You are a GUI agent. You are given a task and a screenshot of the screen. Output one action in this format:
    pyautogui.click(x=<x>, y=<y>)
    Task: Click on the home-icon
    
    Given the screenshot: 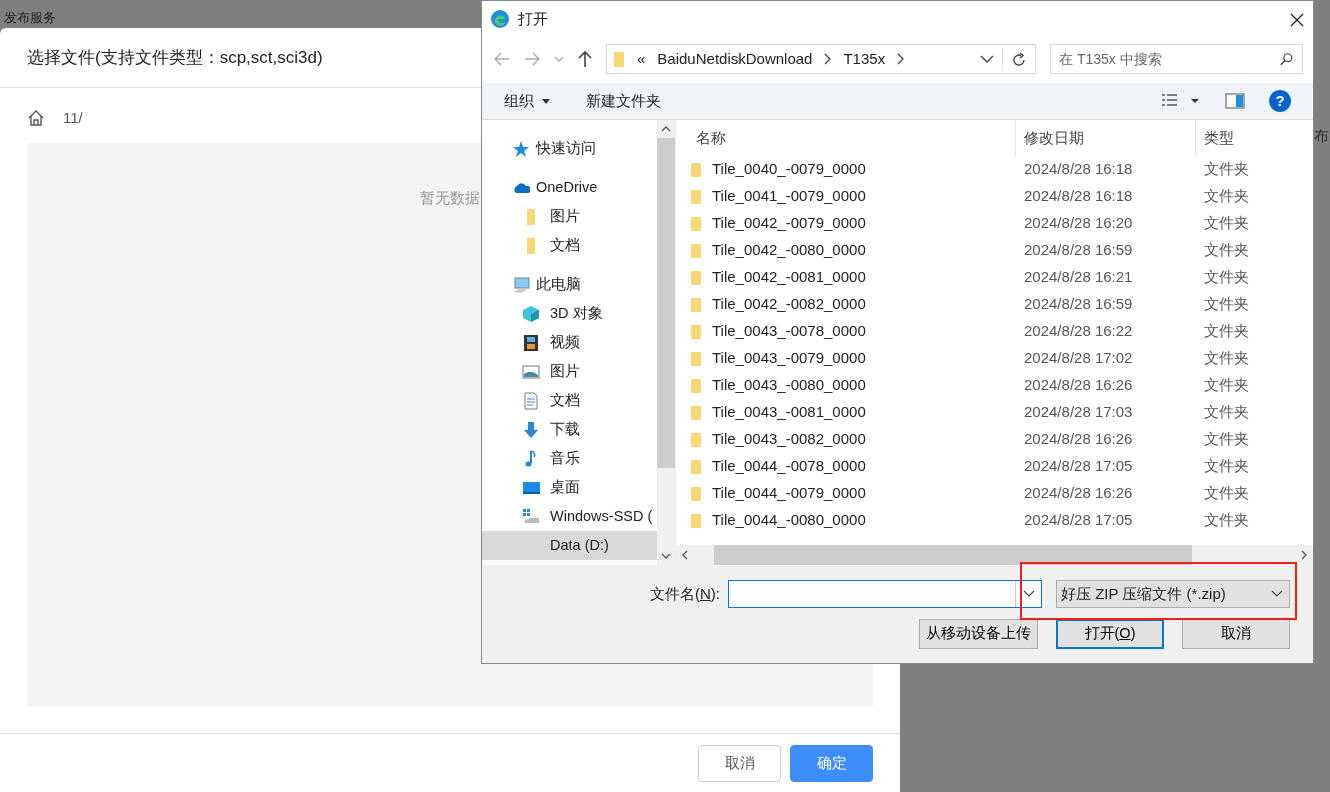 What is the action you would take?
    pyautogui.click(x=36, y=118)
    